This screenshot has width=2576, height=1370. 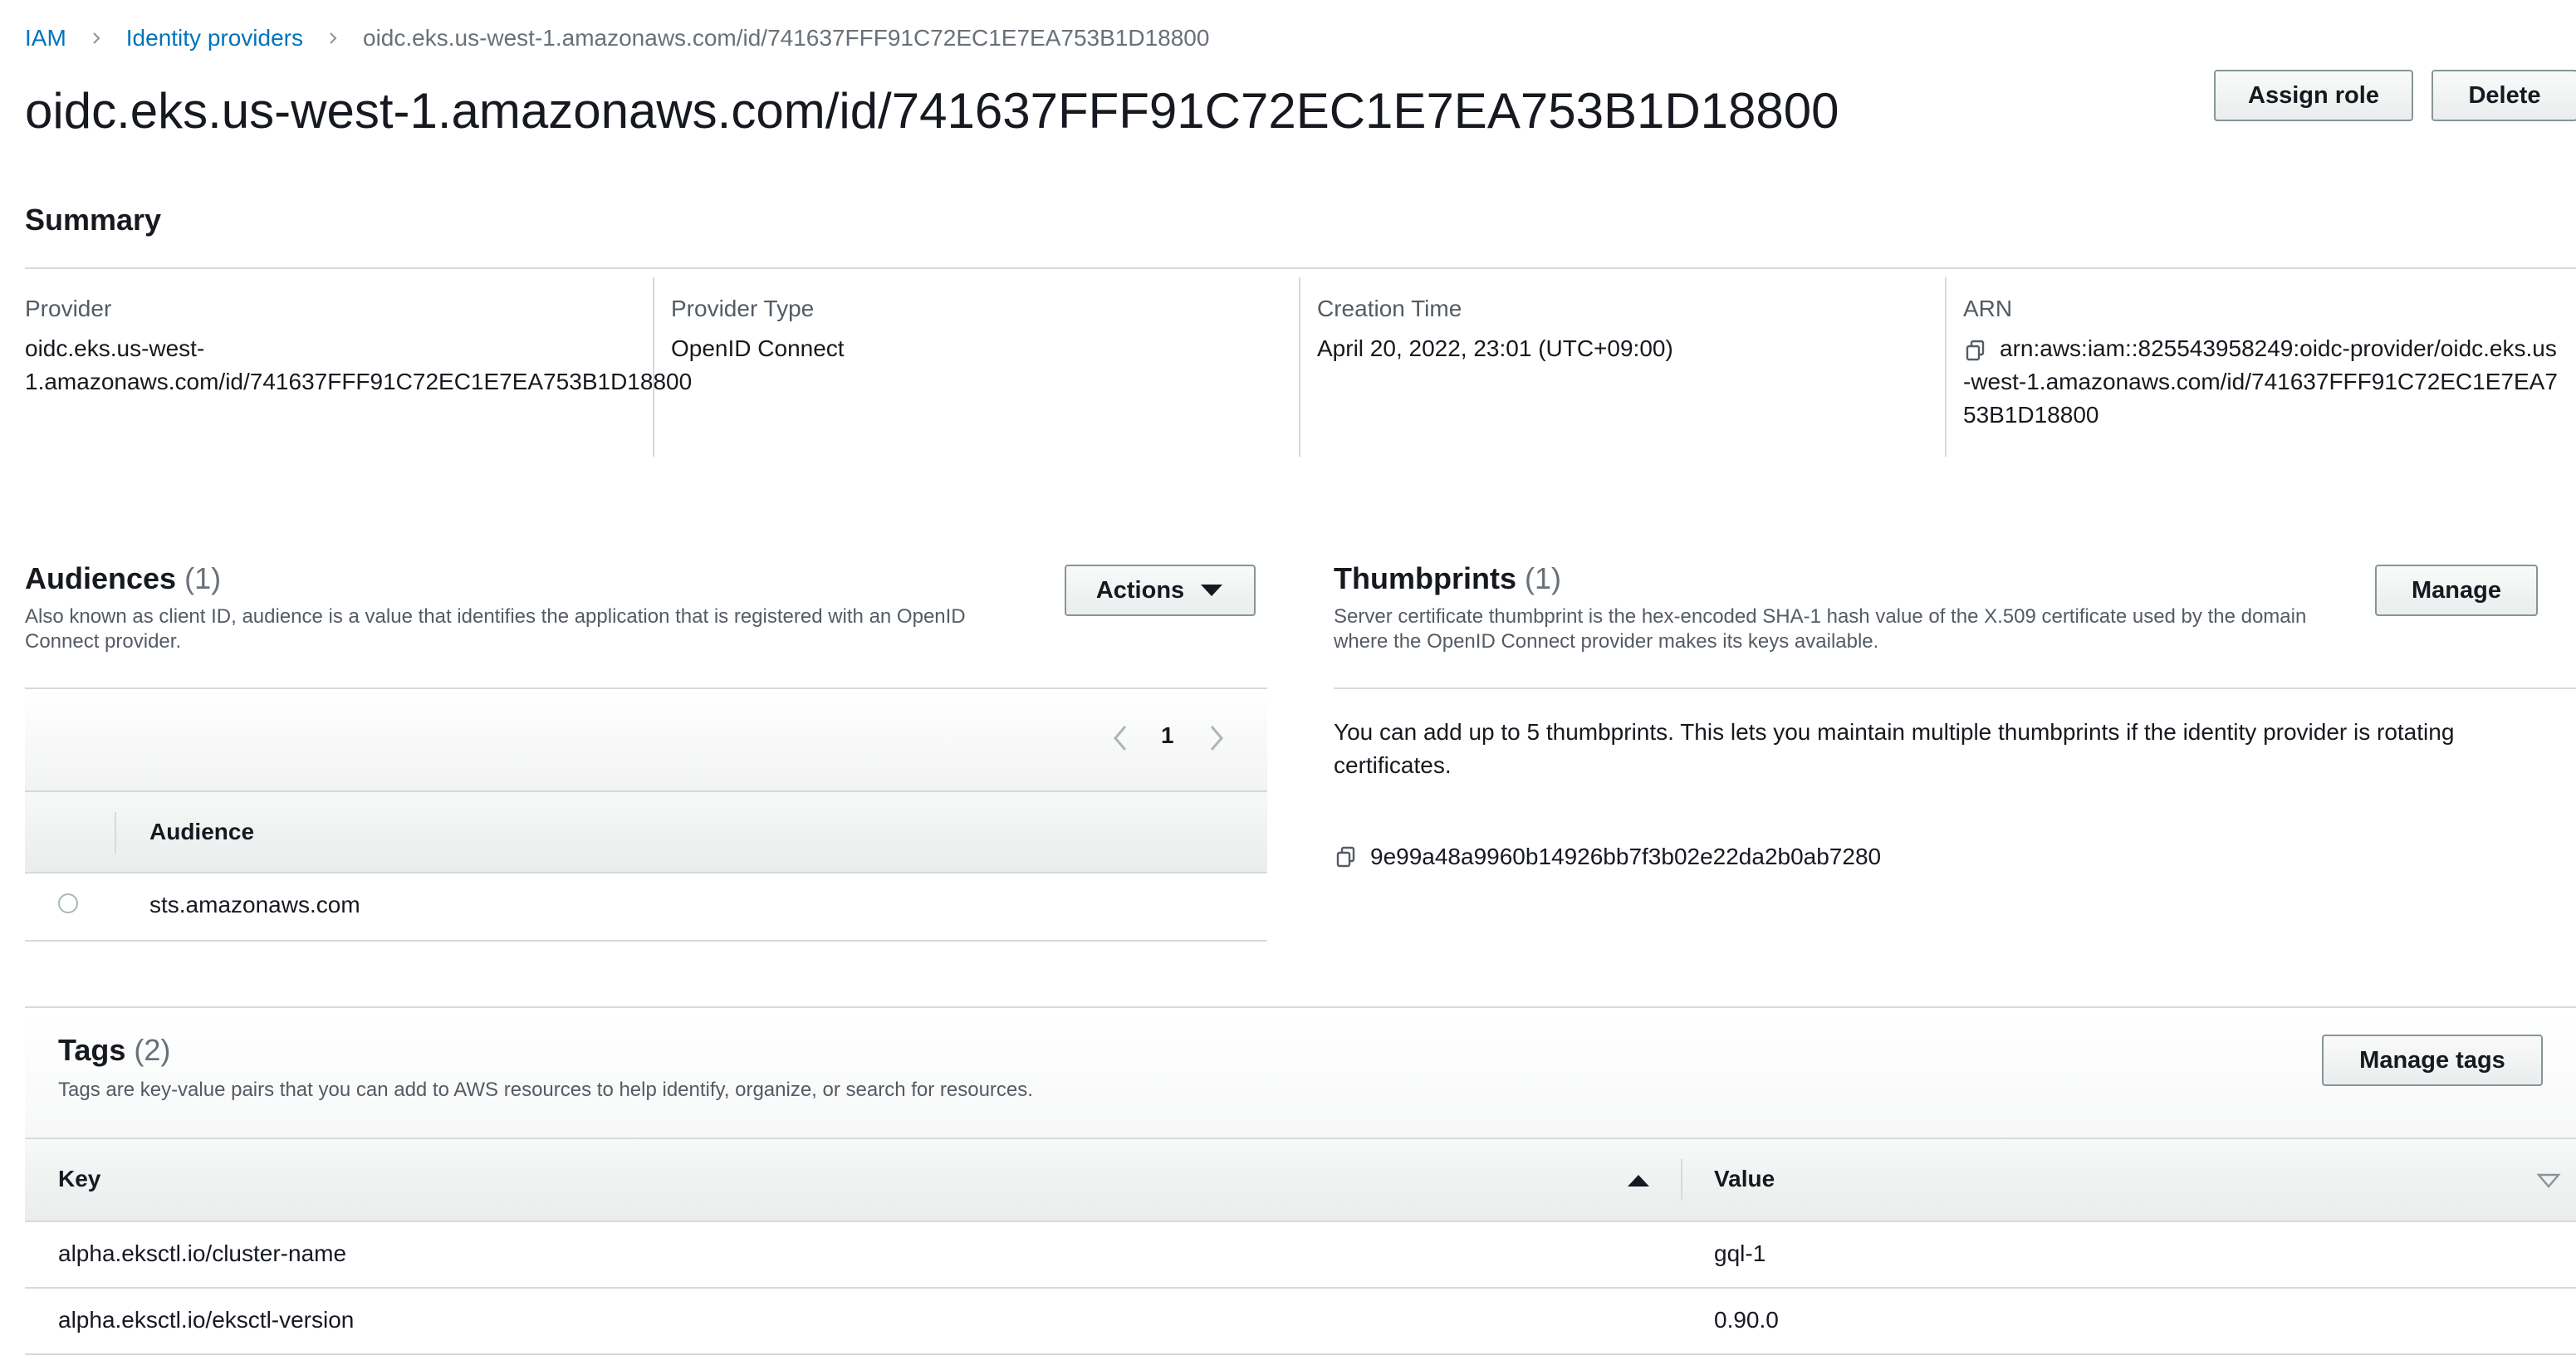 What do you see at coordinates (203, 1253) in the screenshot?
I see `tag-key: alpha.eksctl.io/cluster-name` at bounding box center [203, 1253].